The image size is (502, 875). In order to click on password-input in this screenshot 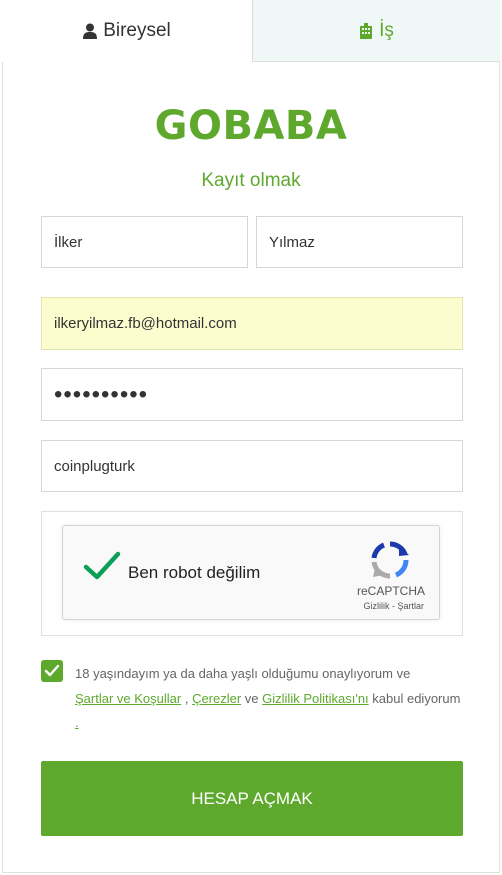, I will do `click(252, 394)`.